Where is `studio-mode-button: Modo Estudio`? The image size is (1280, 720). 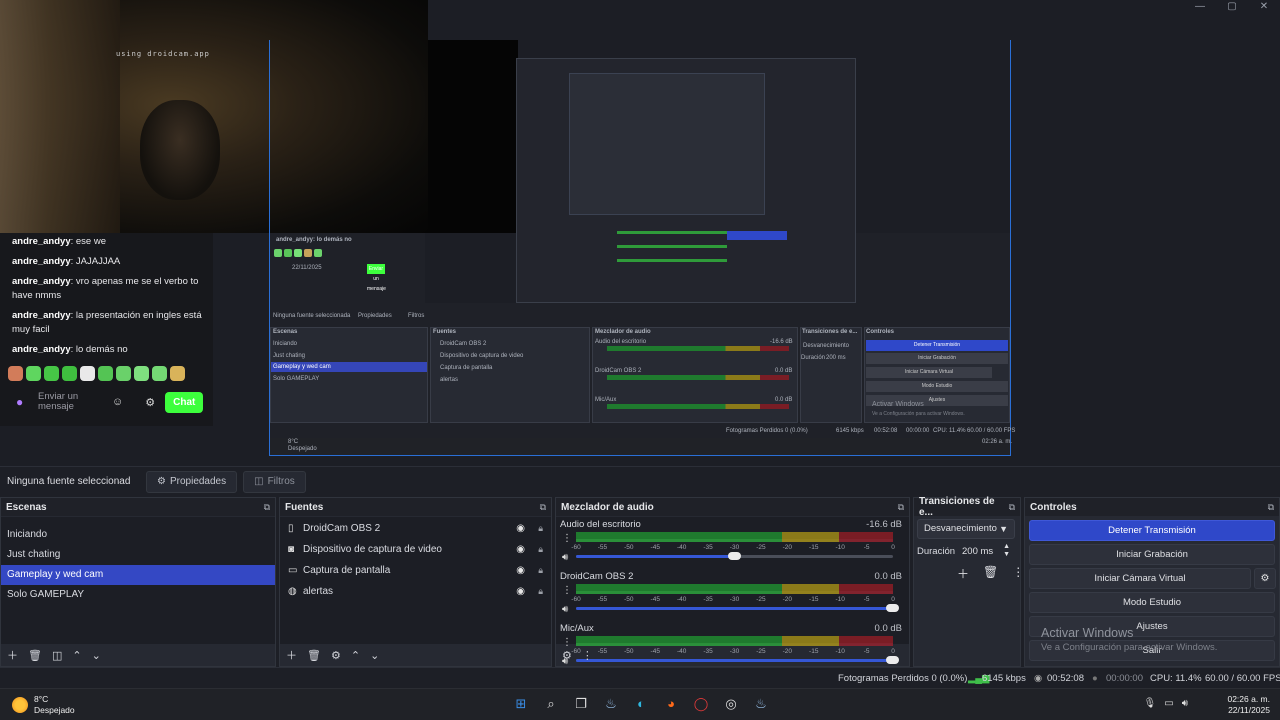 studio-mode-button: Modo Estudio is located at coordinates (1152, 602).